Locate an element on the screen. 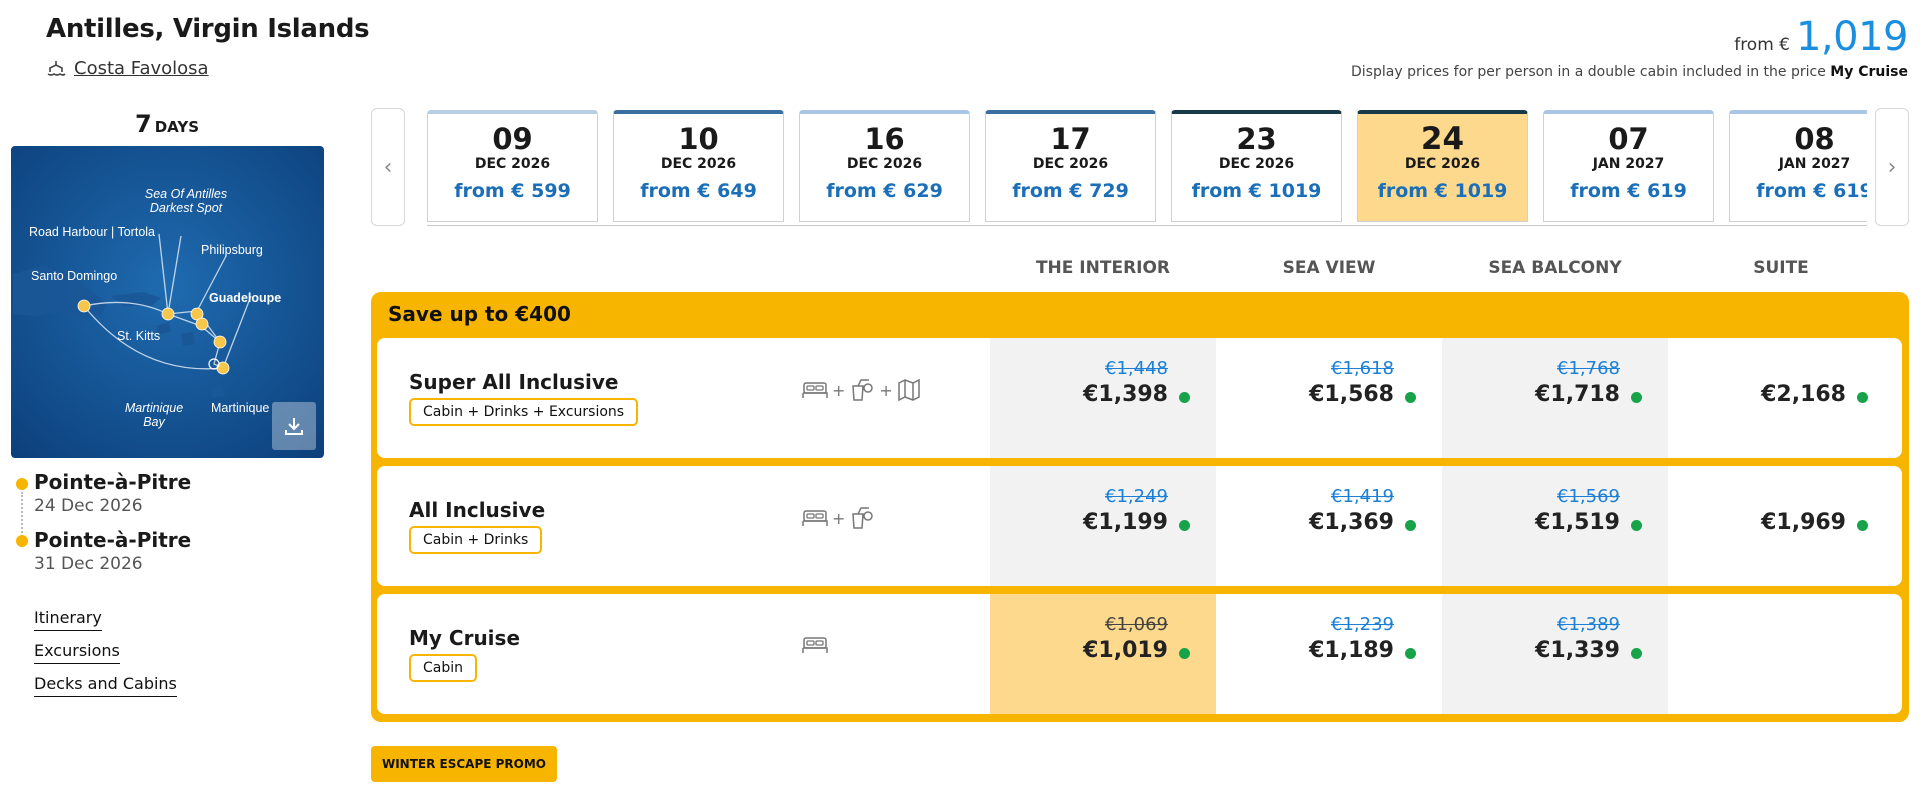 The image size is (1920, 800). package-badge: Cabin is located at coordinates (443, 668).